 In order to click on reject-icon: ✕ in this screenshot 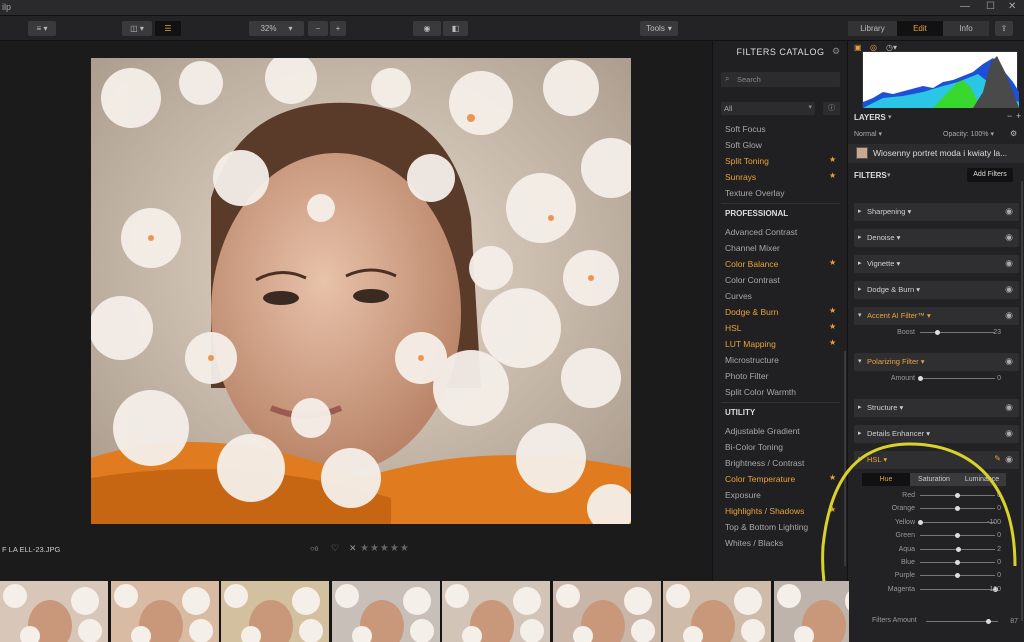, I will do `click(353, 548)`.